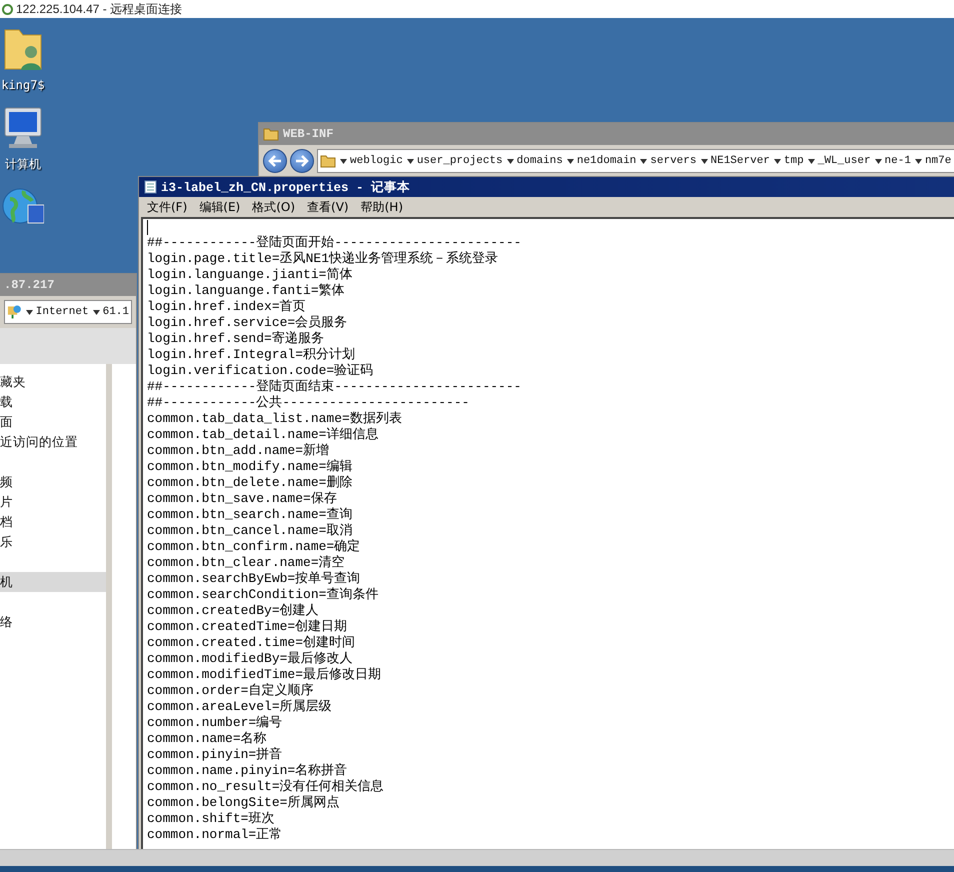 This screenshot has width=954, height=872. I want to click on nav-item: 档, so click(53, 522).